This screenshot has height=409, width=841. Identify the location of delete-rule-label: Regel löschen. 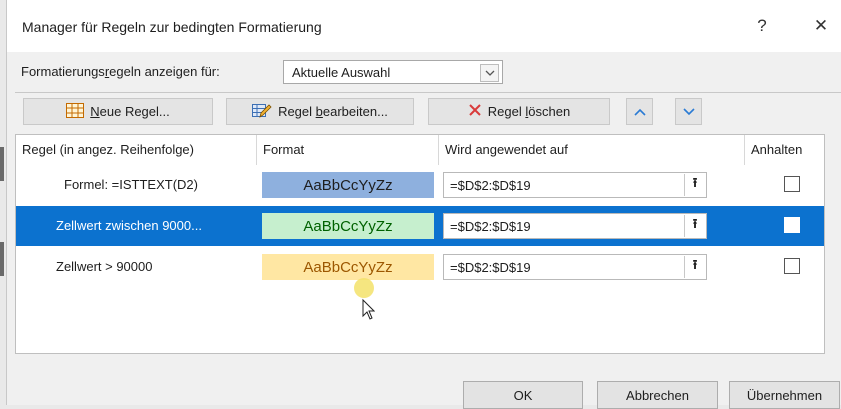
(529, 111).